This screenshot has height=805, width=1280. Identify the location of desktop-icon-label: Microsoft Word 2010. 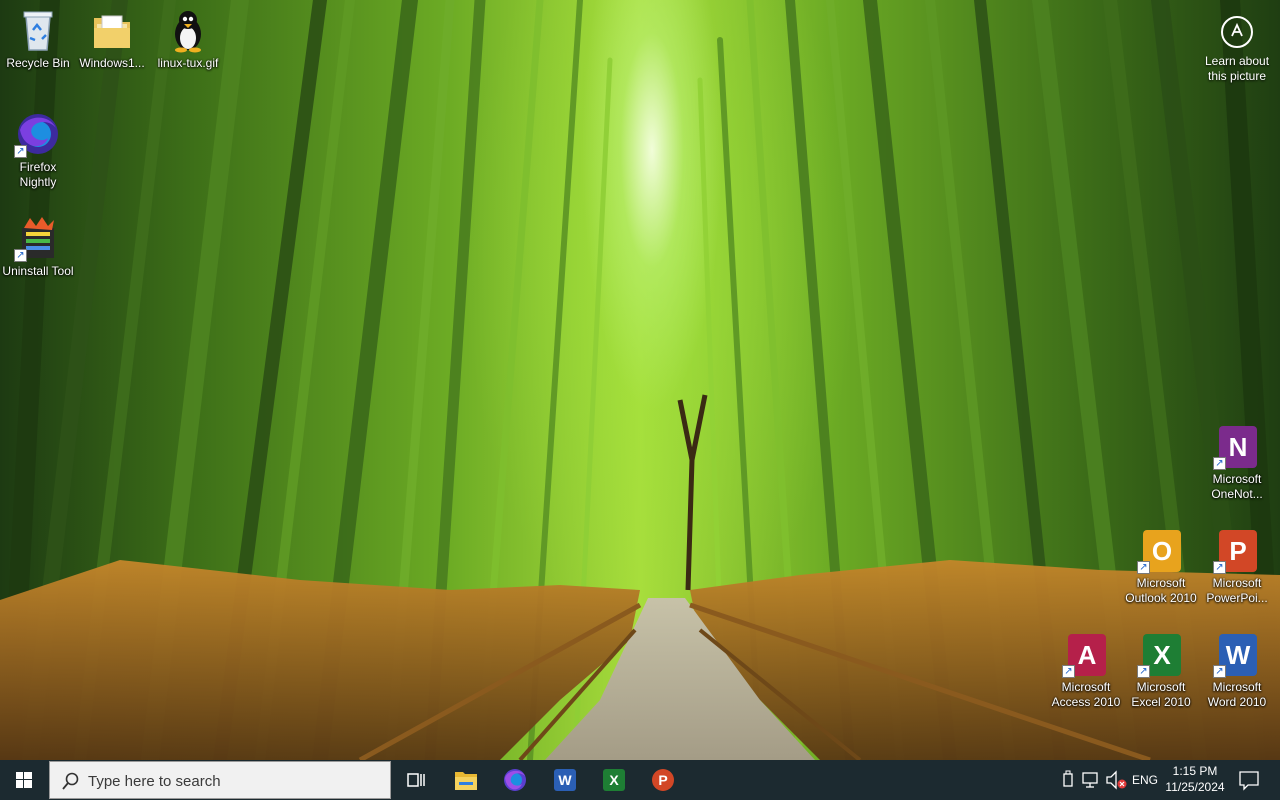
(1237, 694).